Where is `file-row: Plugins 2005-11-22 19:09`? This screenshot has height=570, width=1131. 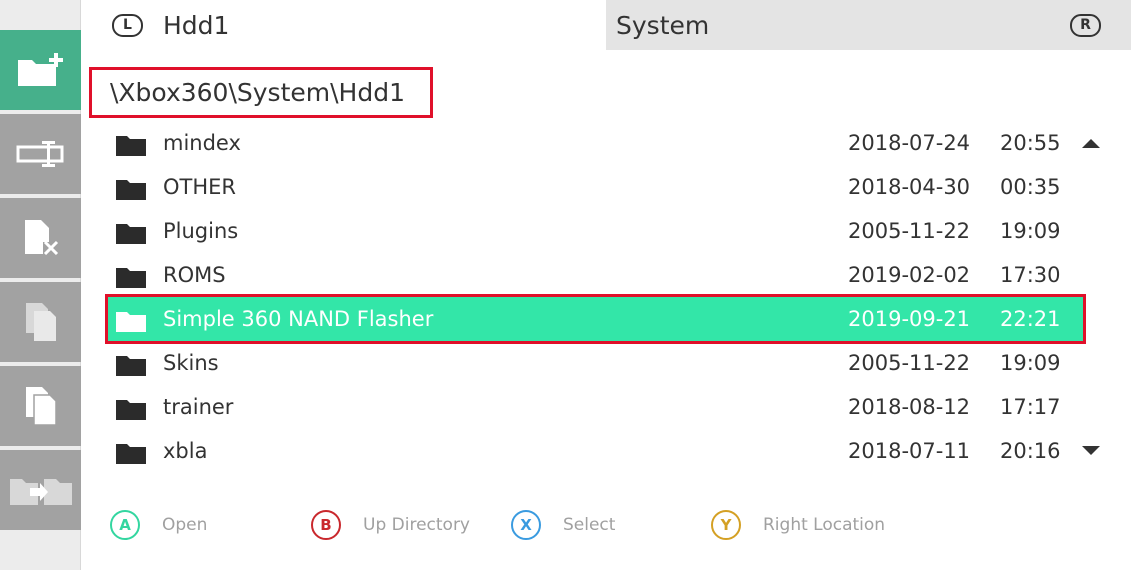
file-row: Plugins 2005-11-22 19:09 is located at coordinates (595, 231).